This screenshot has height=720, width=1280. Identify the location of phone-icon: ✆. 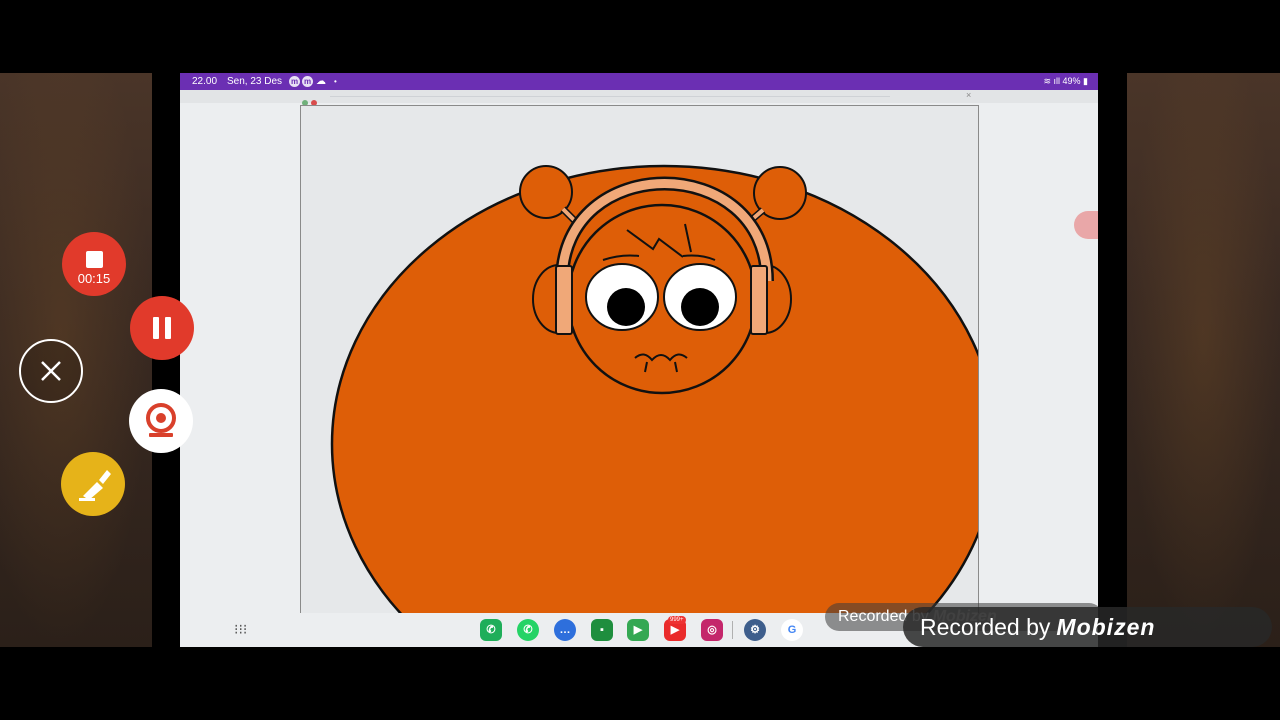
(491, 630).